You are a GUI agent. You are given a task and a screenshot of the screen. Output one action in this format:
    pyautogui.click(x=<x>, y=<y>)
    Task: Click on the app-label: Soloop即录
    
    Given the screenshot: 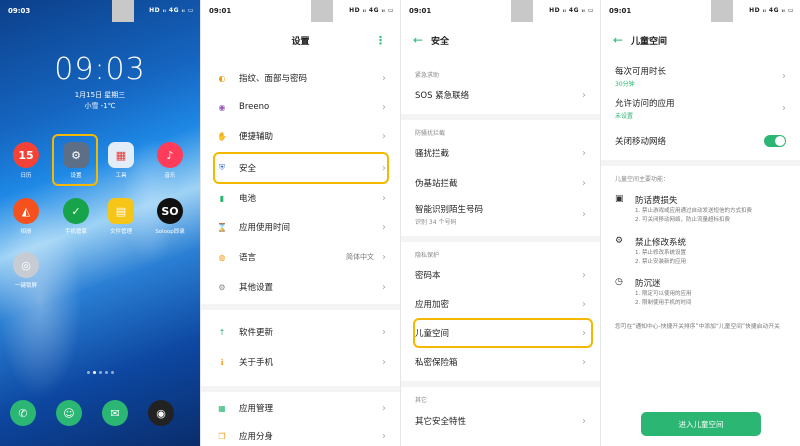 What is the action you would take?
    pyautogui.click(x=170, y=232)
    